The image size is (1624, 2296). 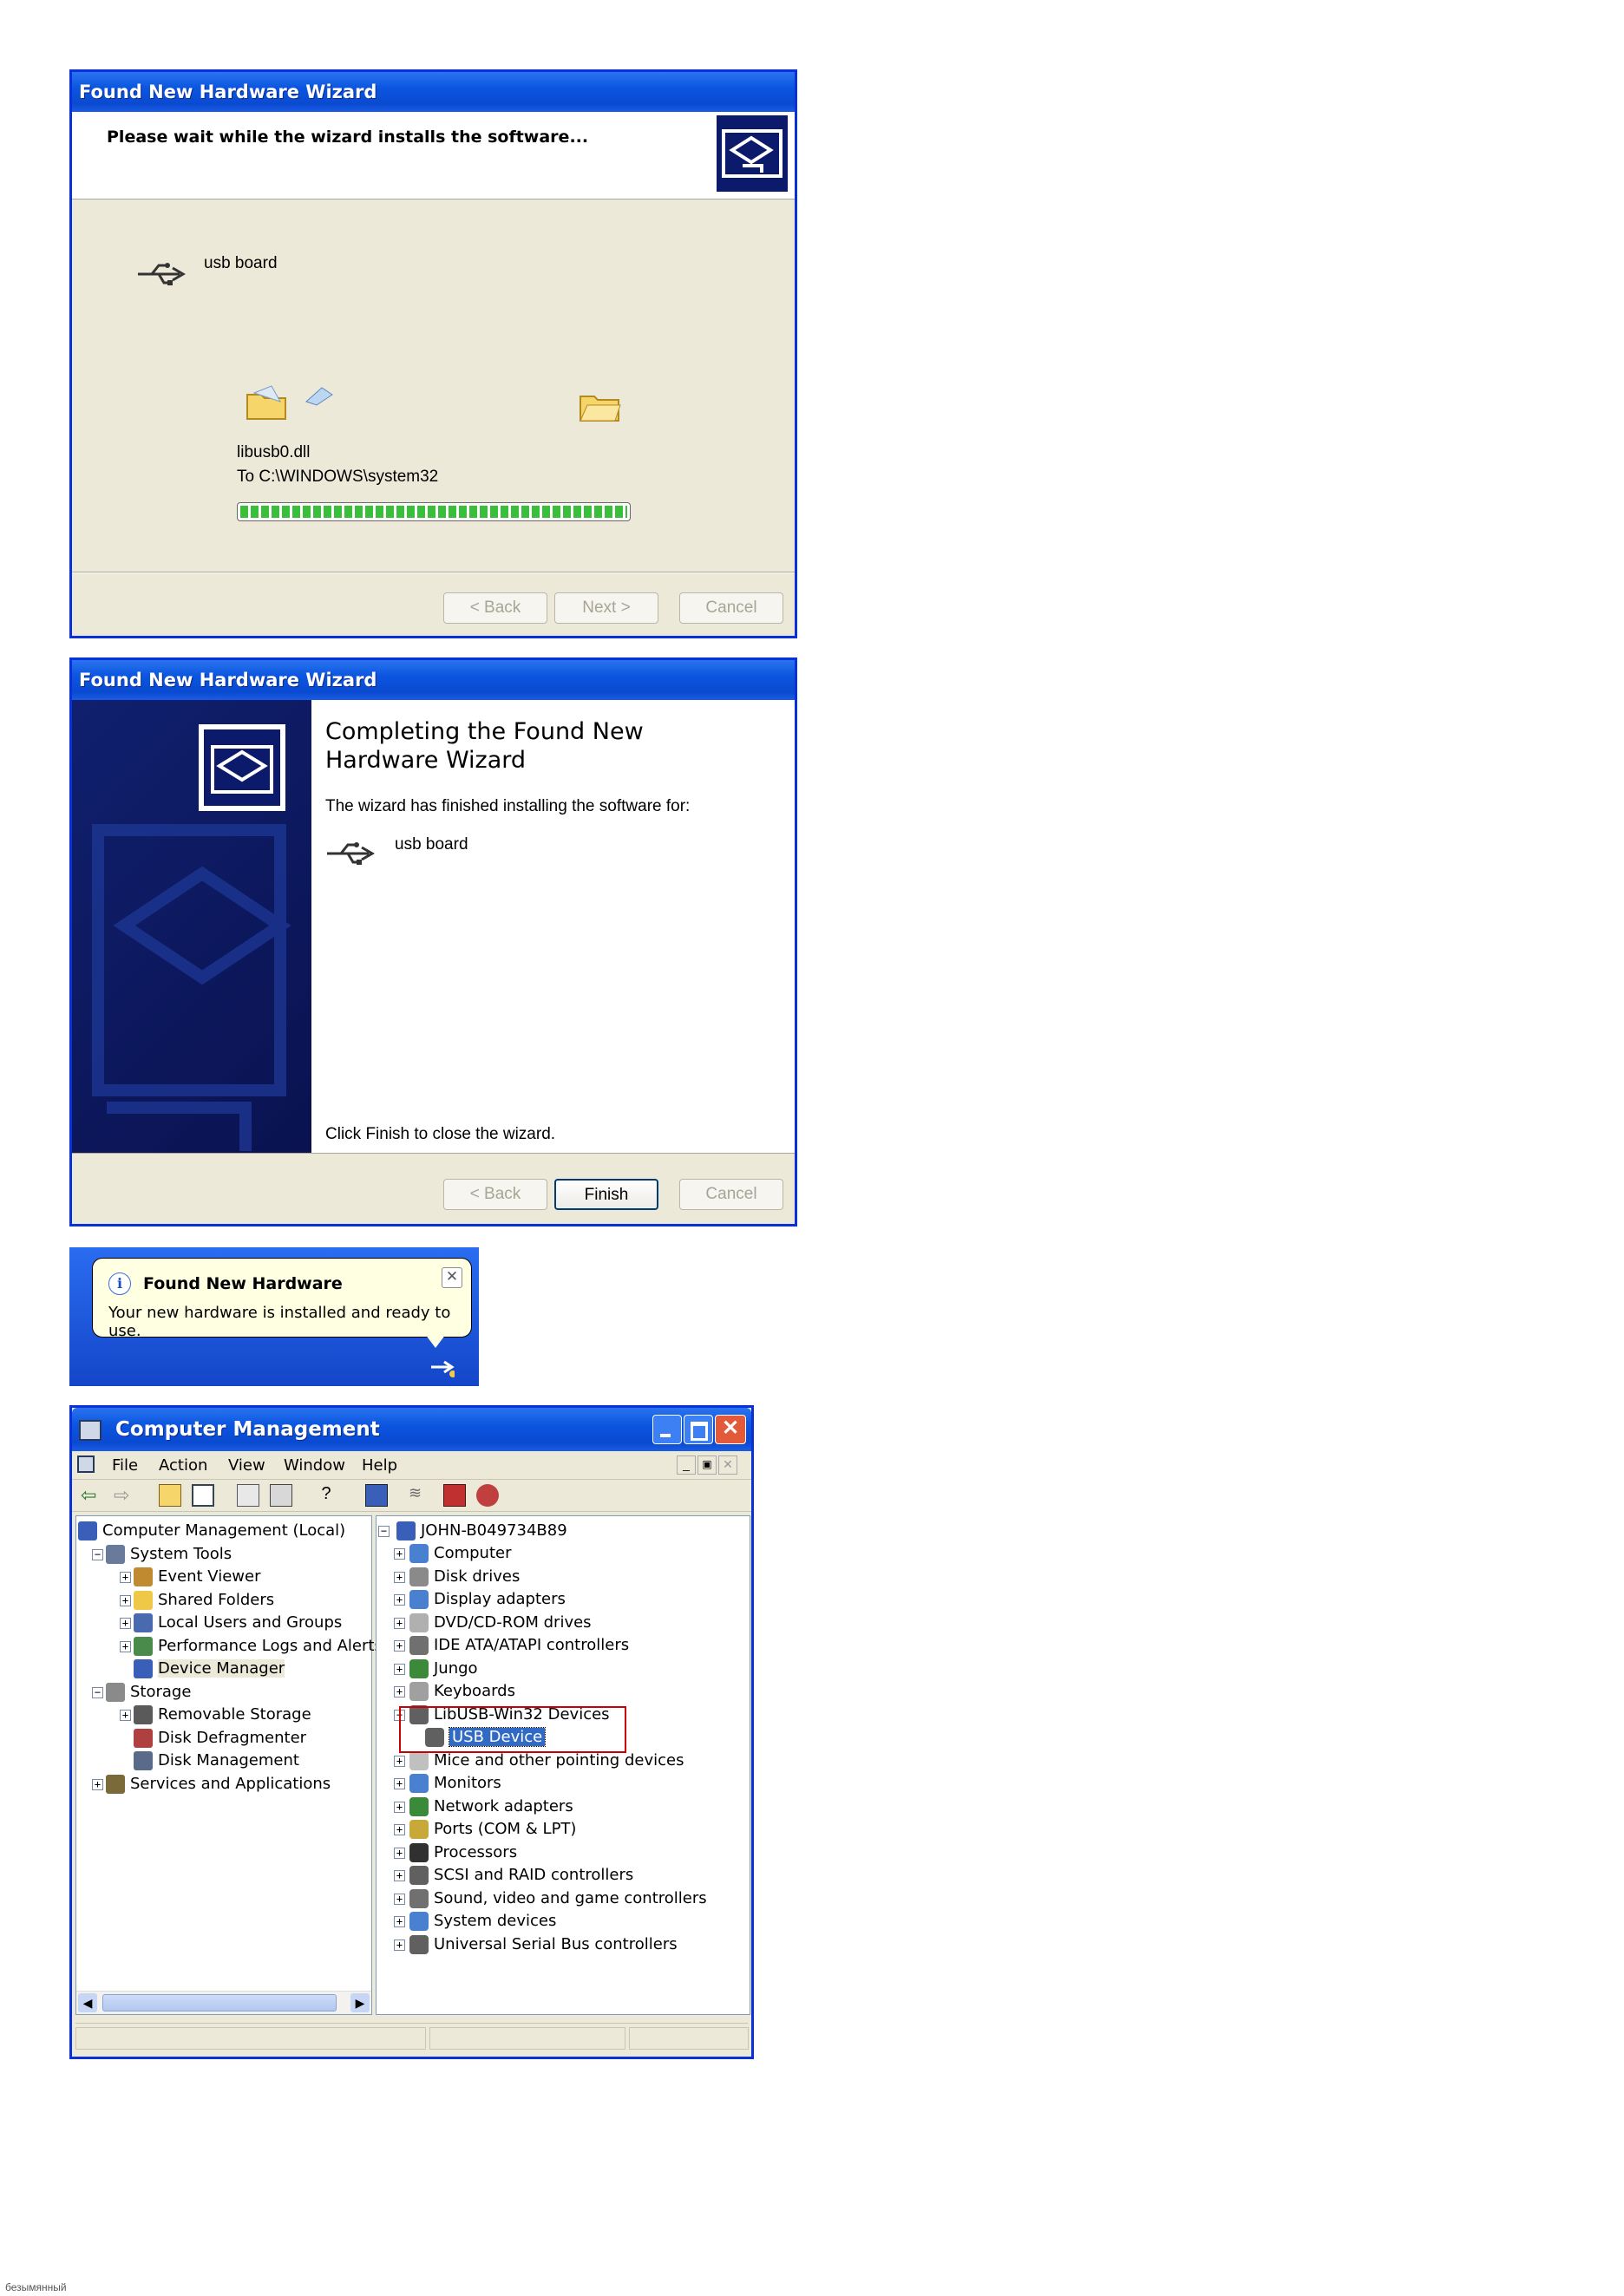 I want to click on left-tree-item: Computer Management (Local), so click(x=211, y=1531).